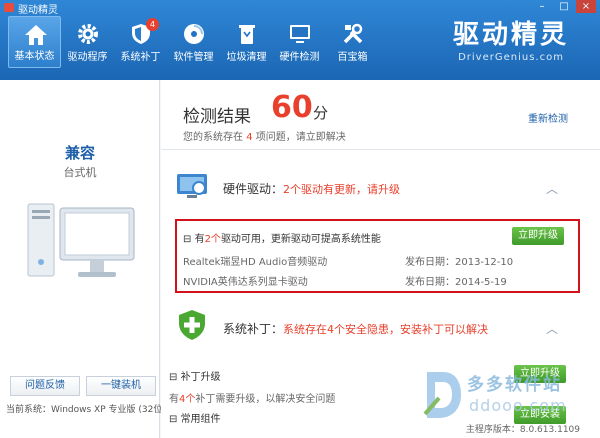 The width and height of the screenshot is (600, 438). I want to click on nav-hardware: 硬件检测, so click(299, 42).